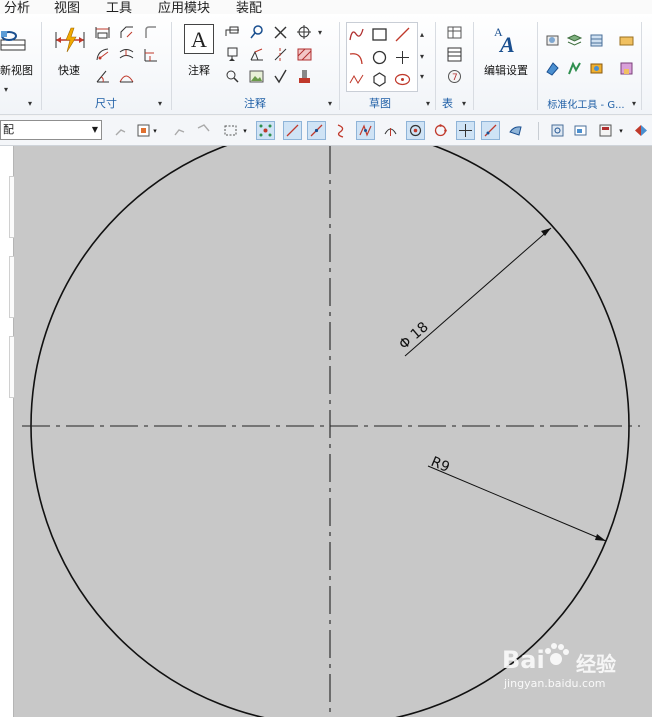  What do you see at coordinates (356, 34) in the screenshot?
I see `spline-icon` at bounding box center [356, 34].